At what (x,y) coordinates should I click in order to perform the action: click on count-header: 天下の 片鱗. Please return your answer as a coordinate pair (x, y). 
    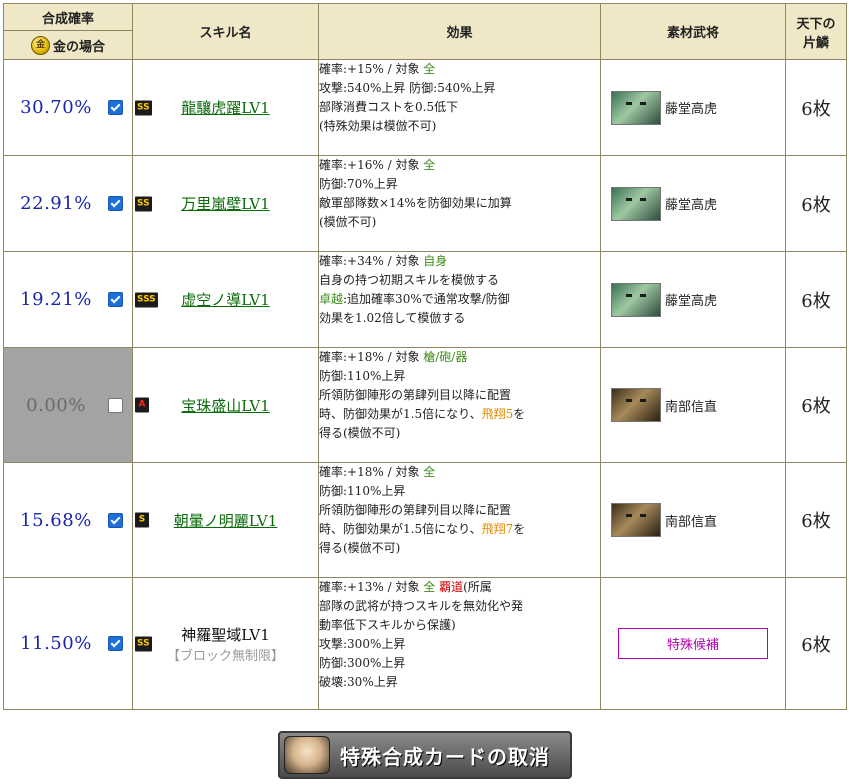
    Looking at the image, I should click on (816, 31).